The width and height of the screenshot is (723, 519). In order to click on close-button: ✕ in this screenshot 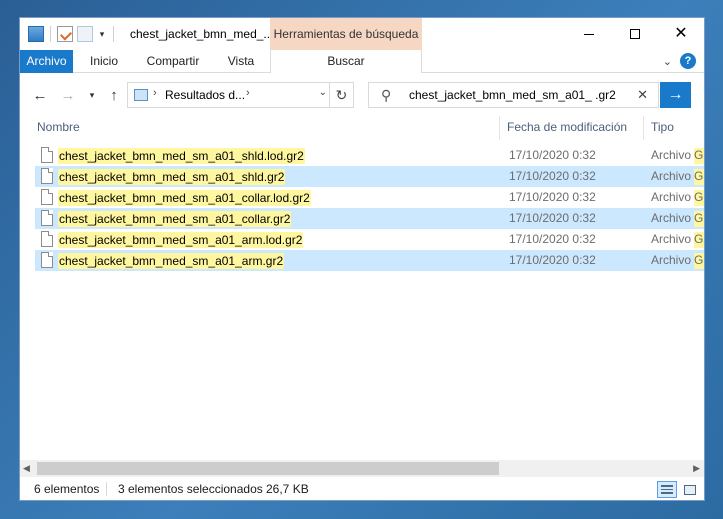, I will do `click(681, 34)`.